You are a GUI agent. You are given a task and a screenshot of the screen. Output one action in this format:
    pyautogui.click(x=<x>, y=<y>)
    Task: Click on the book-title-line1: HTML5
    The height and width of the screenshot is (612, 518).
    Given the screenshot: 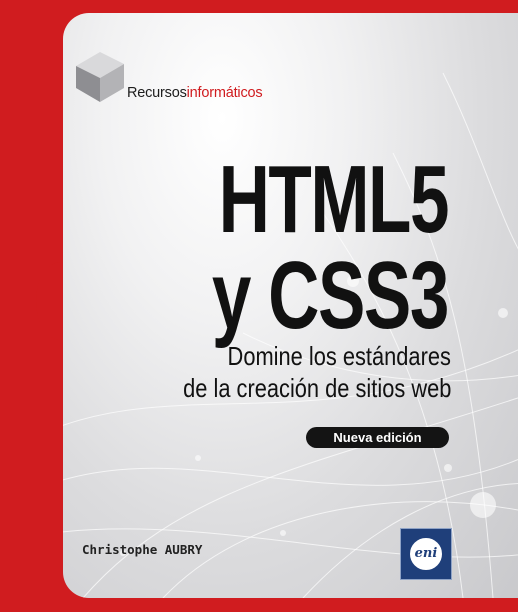 What is the action you would take?
    pyautogui.click(x=334, y=199)
    